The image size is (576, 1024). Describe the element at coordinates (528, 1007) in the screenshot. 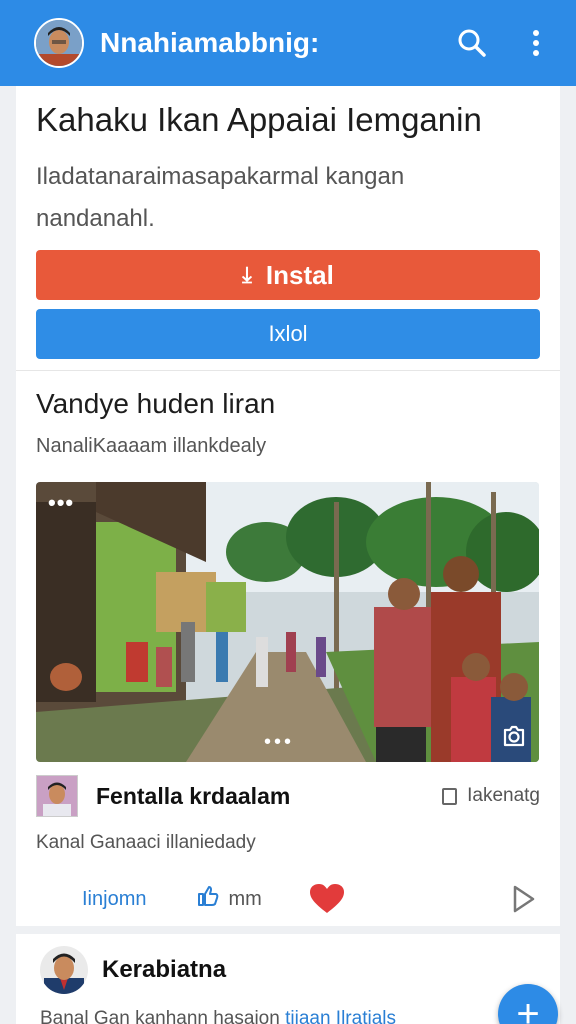

I see `add-icon: +` at that location.